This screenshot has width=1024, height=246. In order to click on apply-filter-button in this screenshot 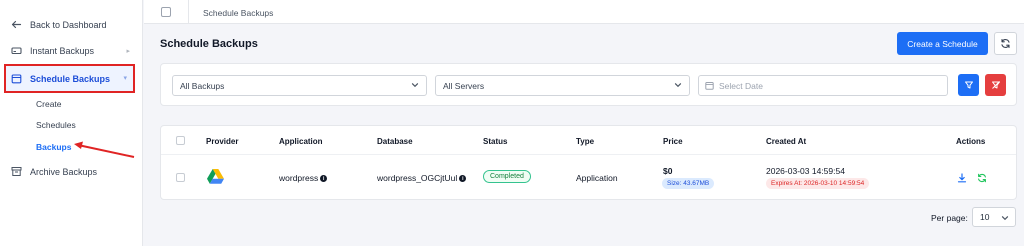, I will do `click(968, 85)`.